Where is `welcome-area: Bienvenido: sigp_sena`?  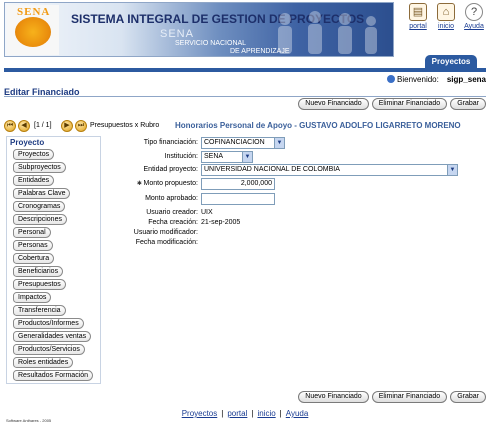 welcome-area: Bienvenido: sigp_sena is located at coordinates (436, 79).